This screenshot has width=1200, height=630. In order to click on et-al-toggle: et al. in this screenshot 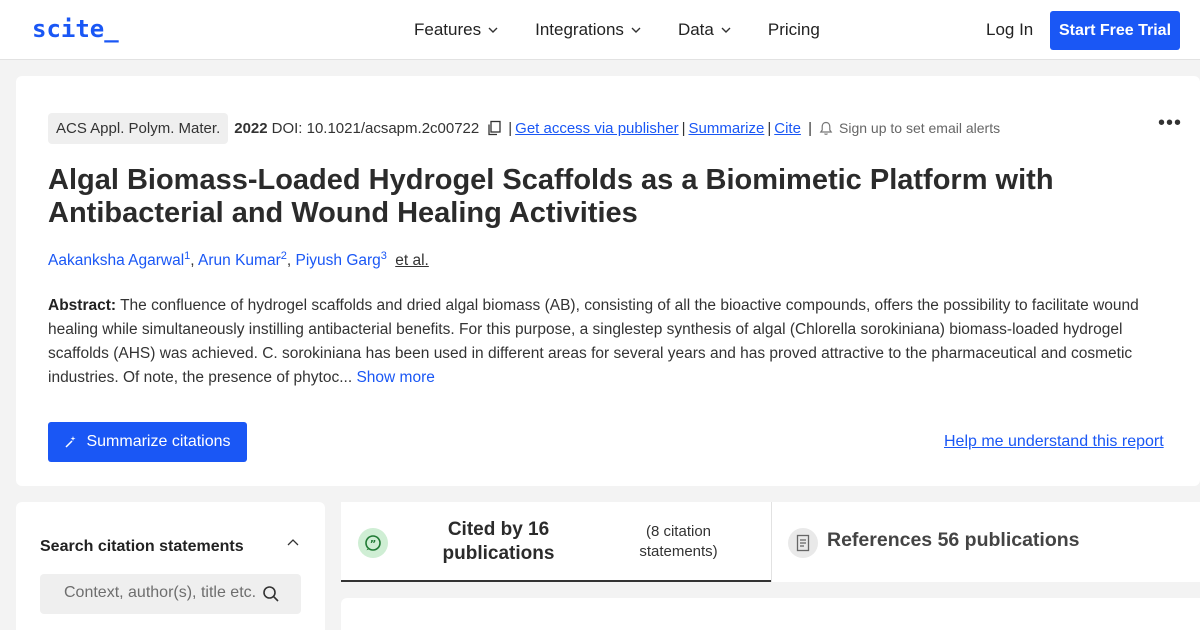, I will do `click(412, 260)`.